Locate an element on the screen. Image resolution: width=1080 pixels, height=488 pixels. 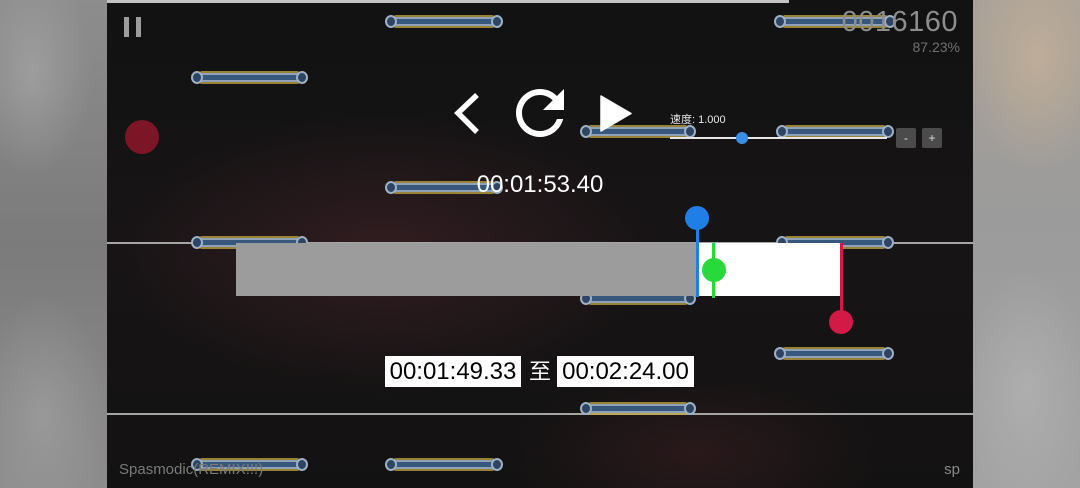
play-button is located at coordinates (617, 114).